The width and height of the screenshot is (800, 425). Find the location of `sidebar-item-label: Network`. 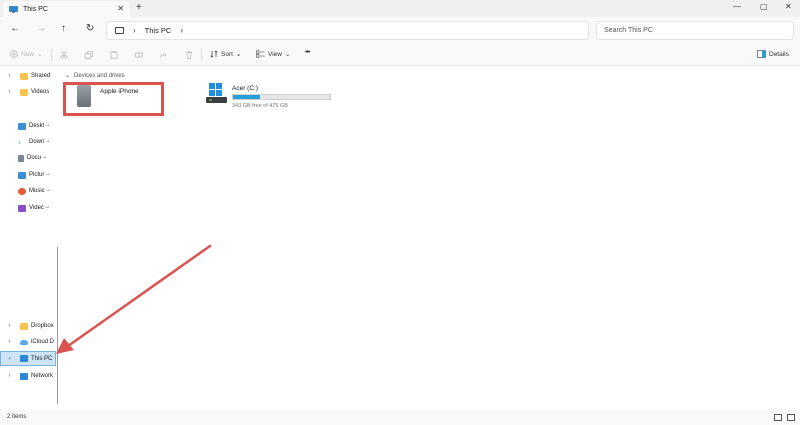

sidebar-item-label: Network is located at coordinates (42, 376).